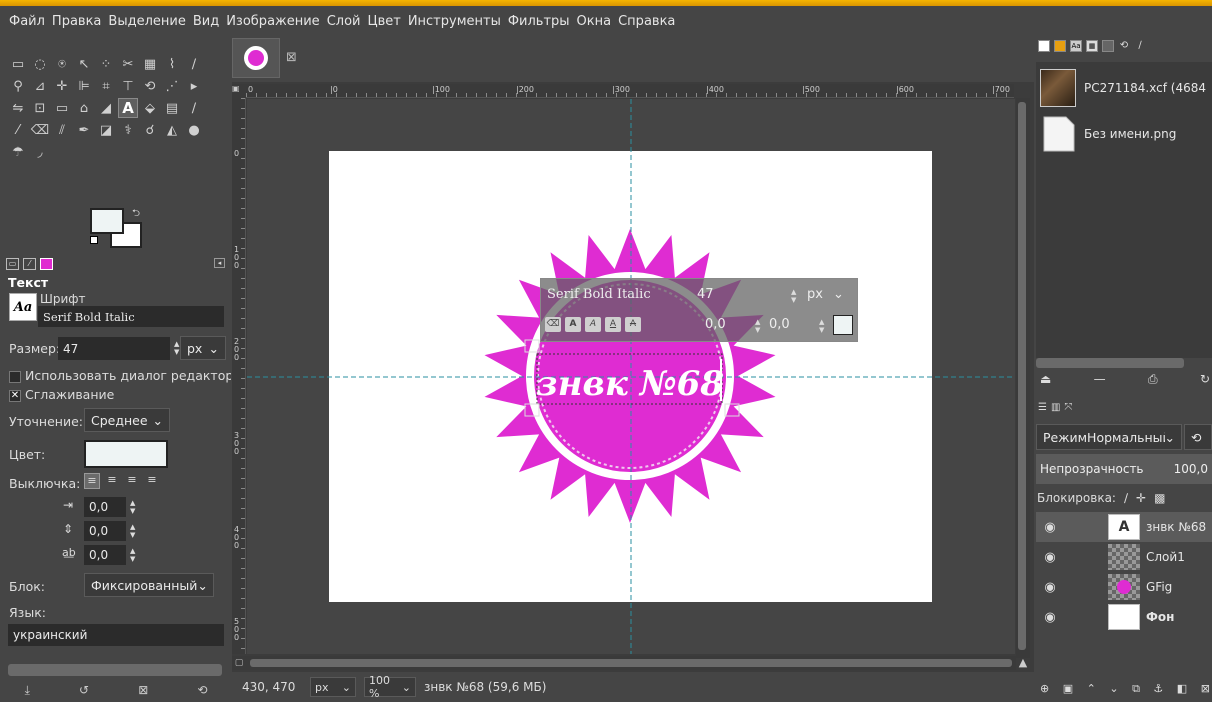 This screenshot has height=702, width=1212. I want to click on mask-icon: ◧, so click(1182, 689).